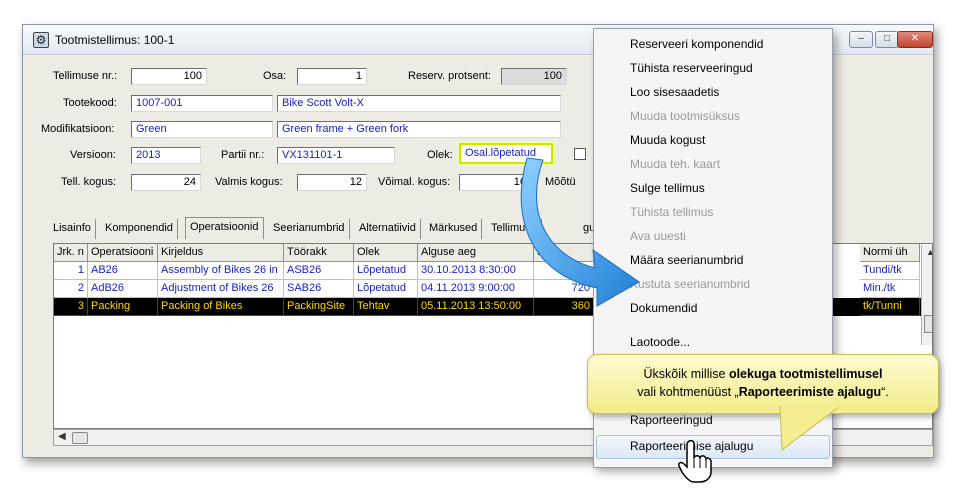 The height and width of the screenshot is (496, 960). I want to click on window-title: Tootmistellimus: 100-1, so click(115, 40).